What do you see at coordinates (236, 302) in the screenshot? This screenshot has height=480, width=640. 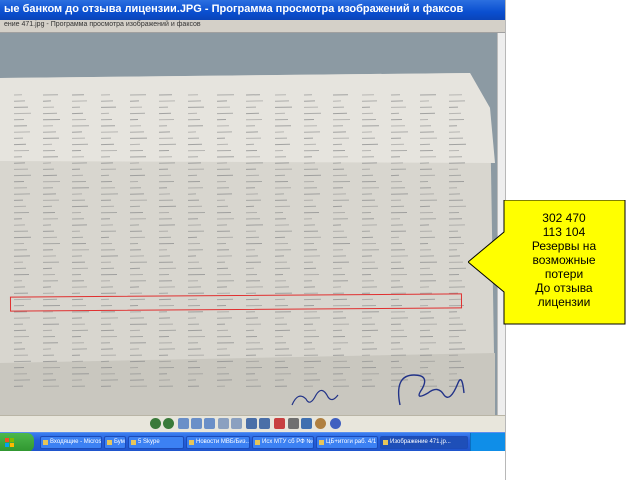 I see `highlighted-row` at bounding box center [236, 302].